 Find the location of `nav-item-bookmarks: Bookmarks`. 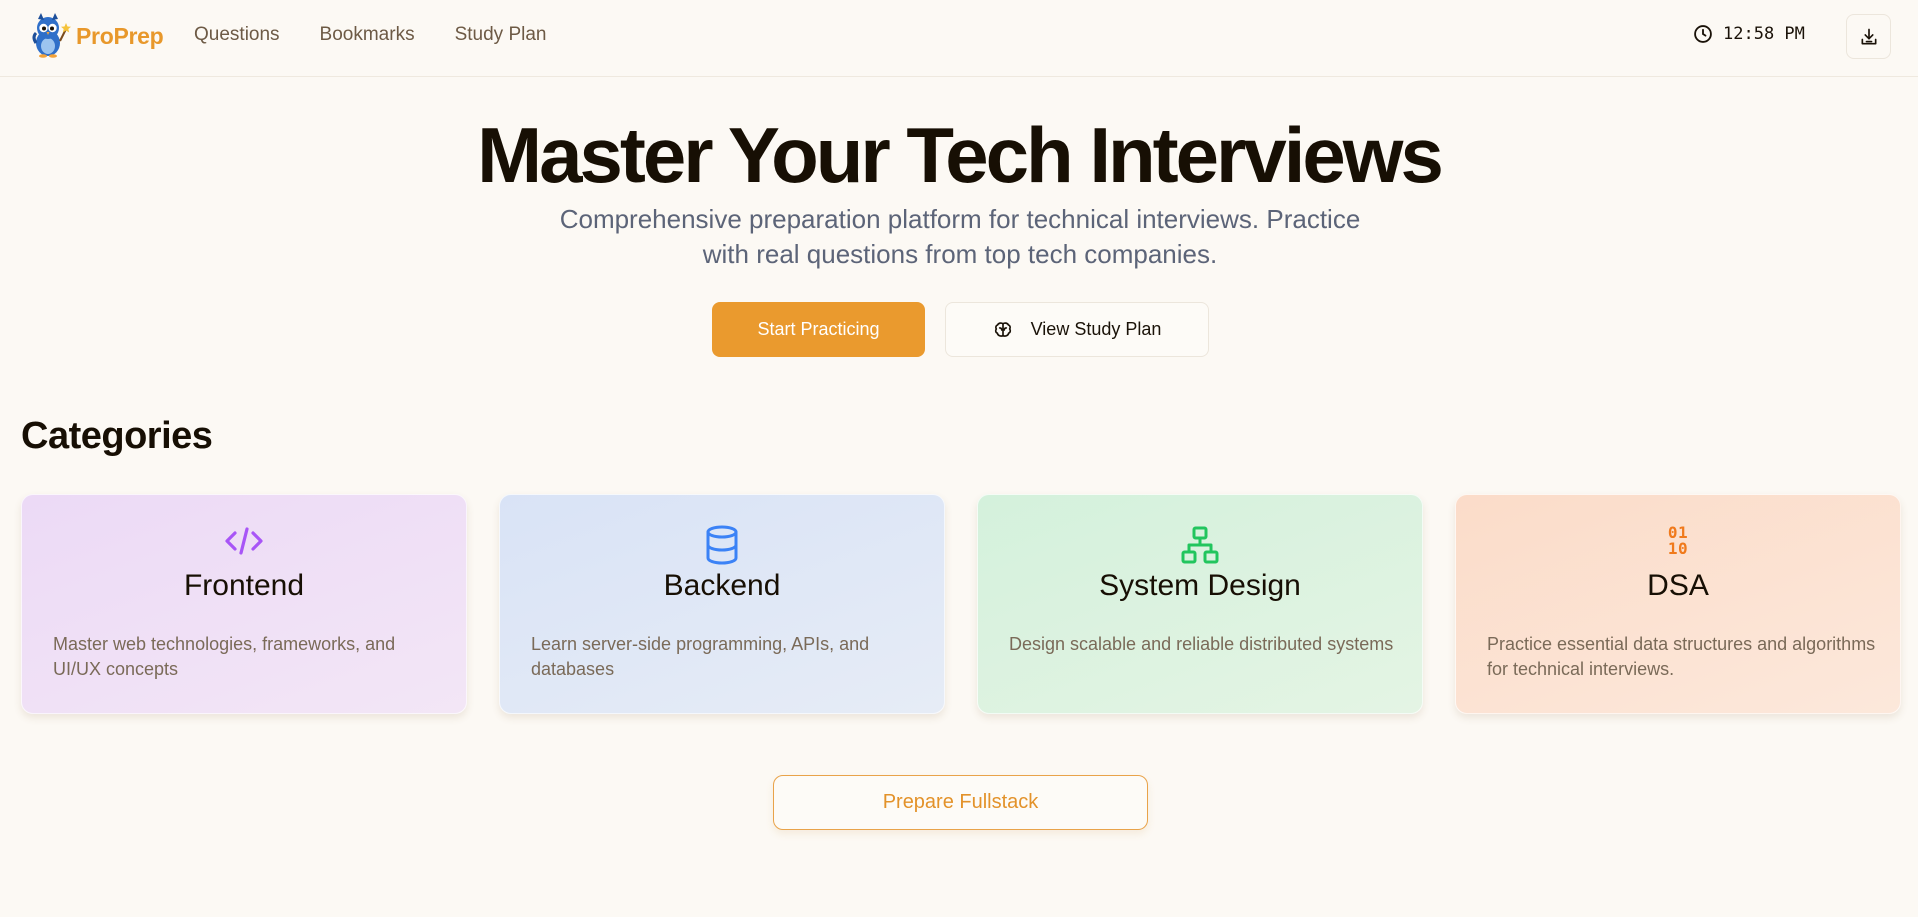

nav-item-bookmarks: Bookmarks is located at coordinates (367, 35).